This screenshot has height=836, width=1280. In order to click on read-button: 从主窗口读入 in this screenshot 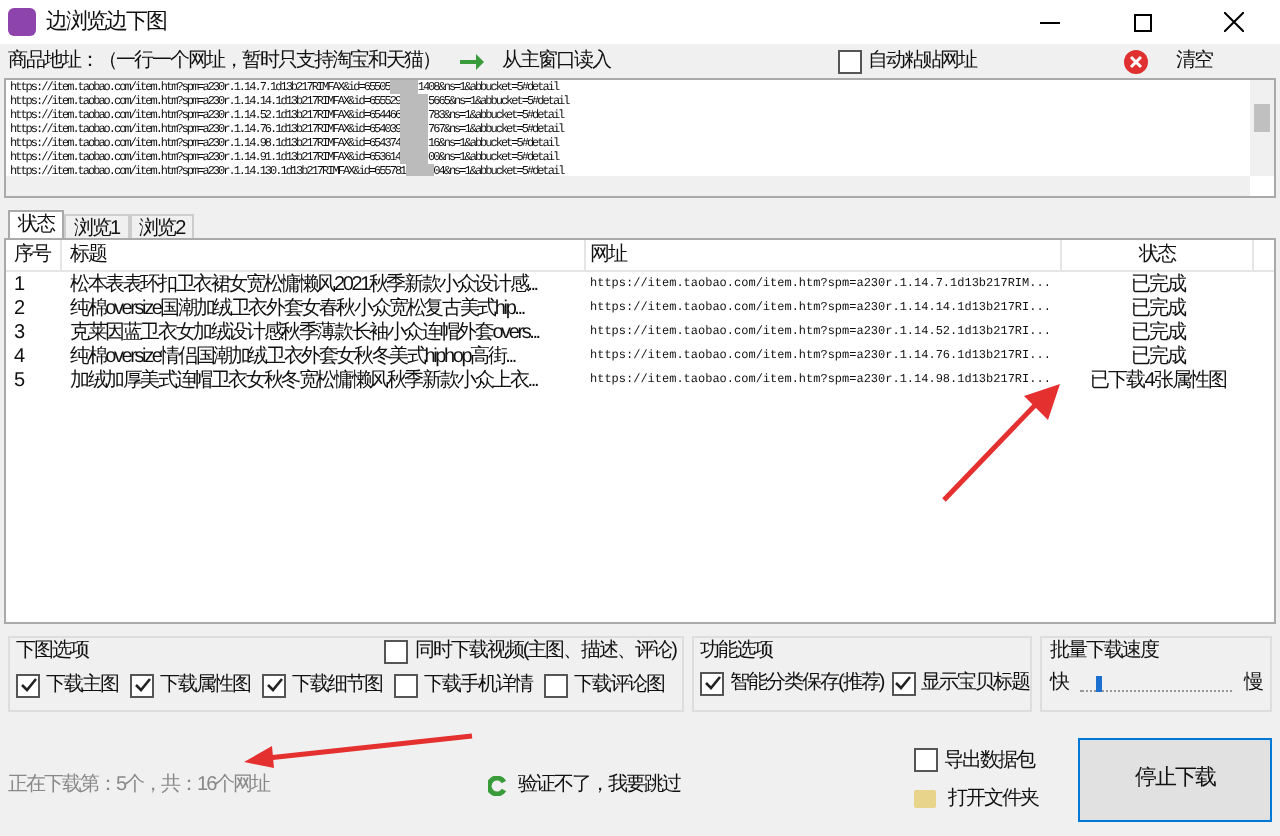, I will do `click(556, 61)`.